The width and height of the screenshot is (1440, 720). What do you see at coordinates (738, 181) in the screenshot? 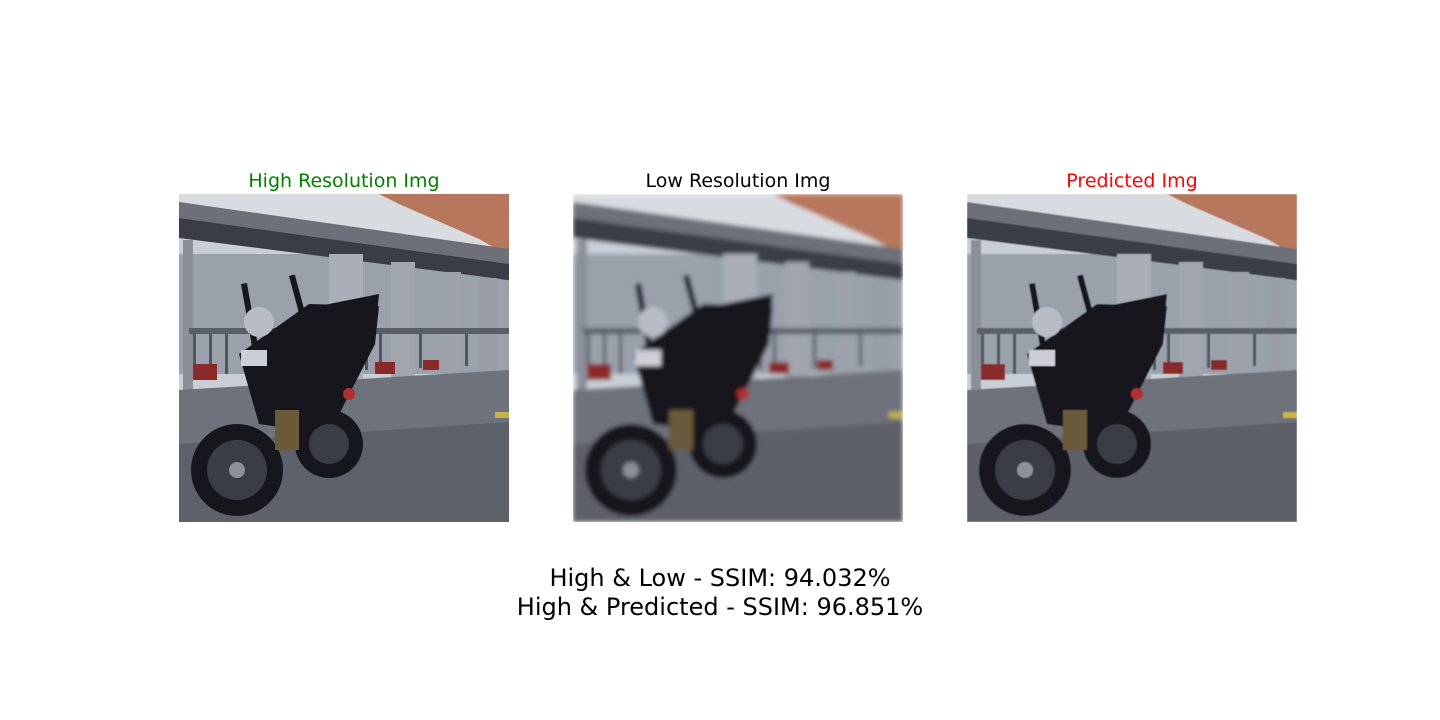
I see `low-resolution-title: Low Resolution Img` at bounding box center [738, 181].